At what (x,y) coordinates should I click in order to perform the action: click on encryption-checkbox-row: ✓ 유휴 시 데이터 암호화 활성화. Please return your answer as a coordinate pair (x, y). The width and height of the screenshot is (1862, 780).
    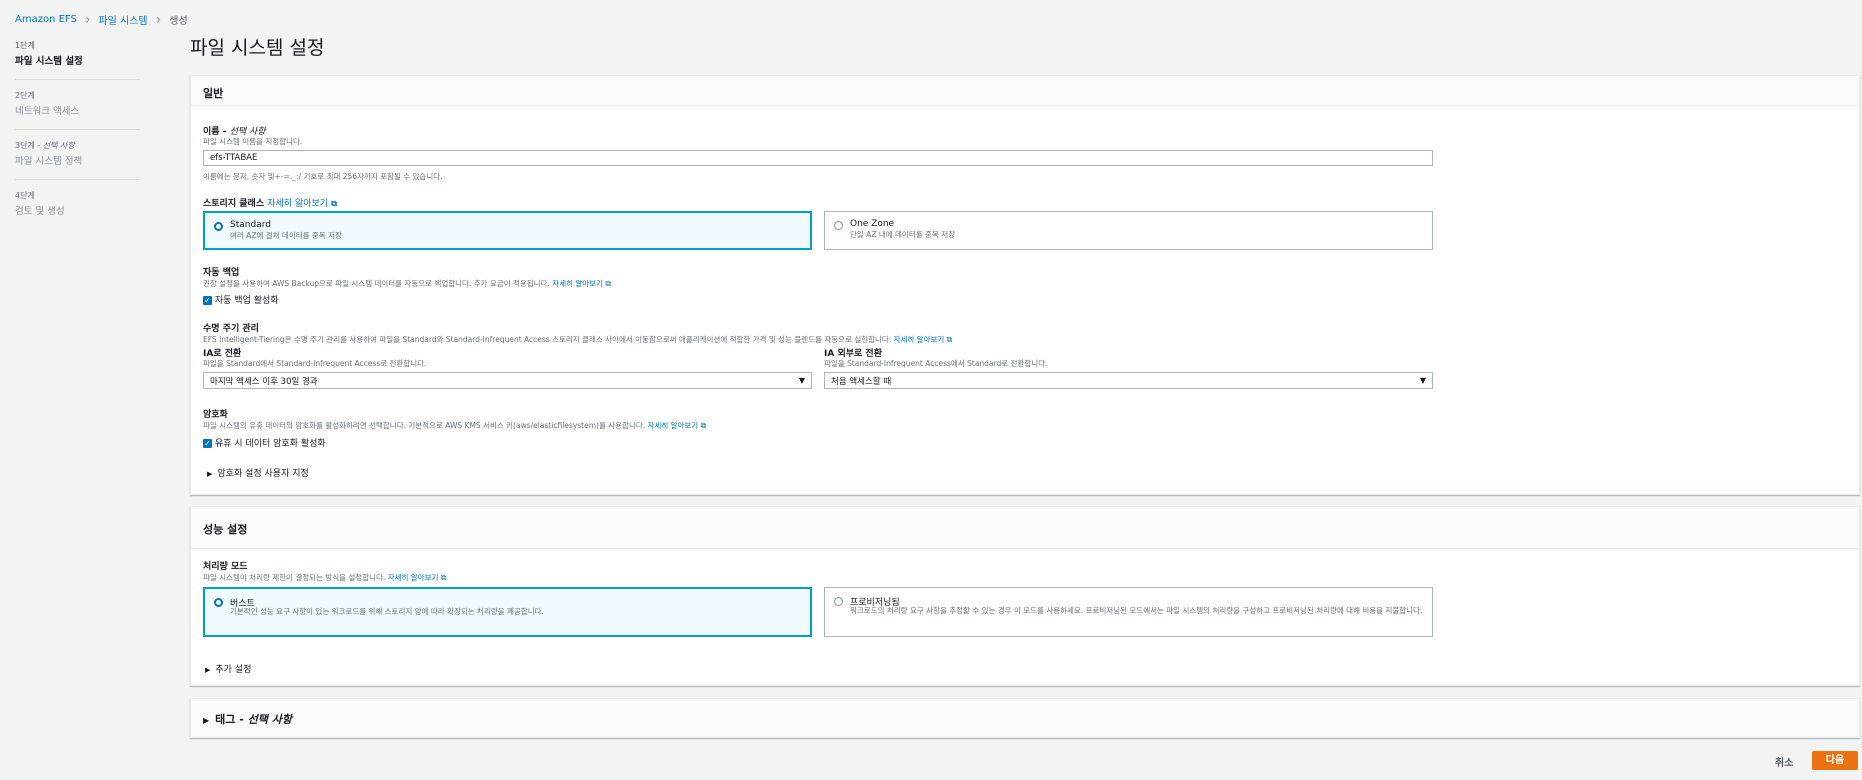
    Looking at the image, I should click on (264, 442).